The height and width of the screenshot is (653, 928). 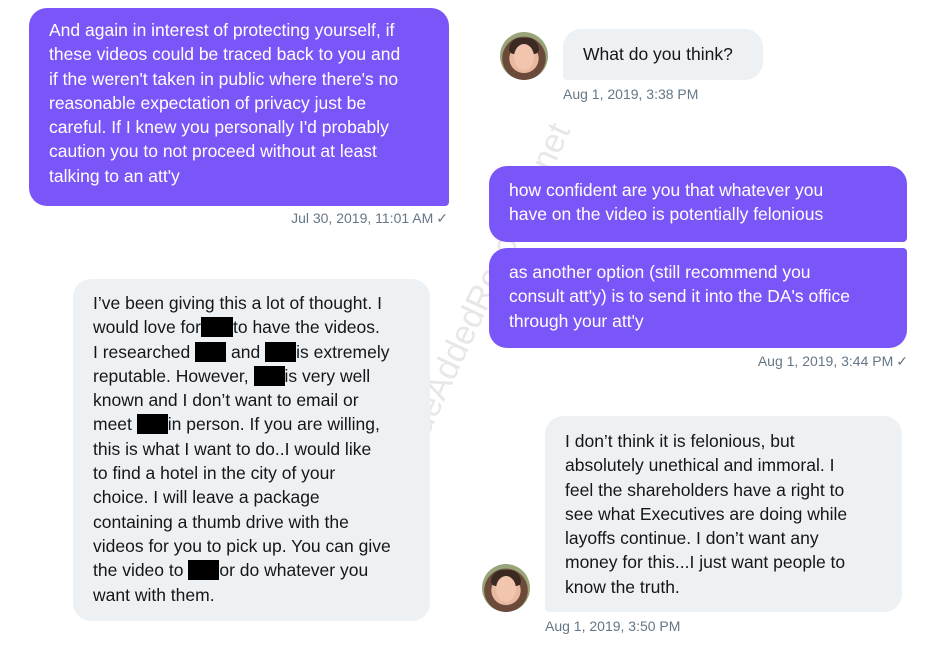 What do you see at coordinates (631, 94) in the screenshot?
I see `message-timestamp: Aug 1, 2019, 3:38 PM` at bounding box center [631, 94].